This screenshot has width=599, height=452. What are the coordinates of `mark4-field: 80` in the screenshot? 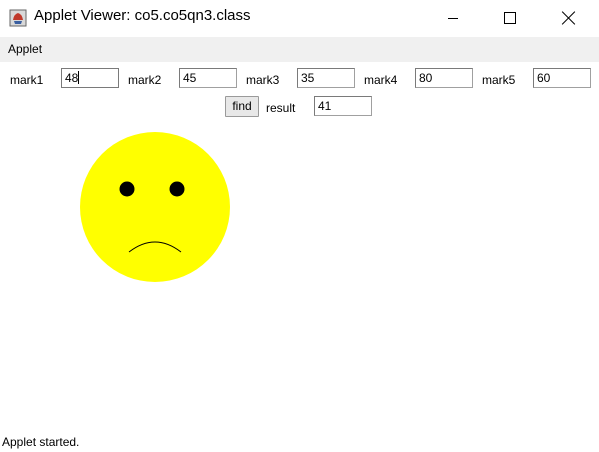 It's located at (444, 78).